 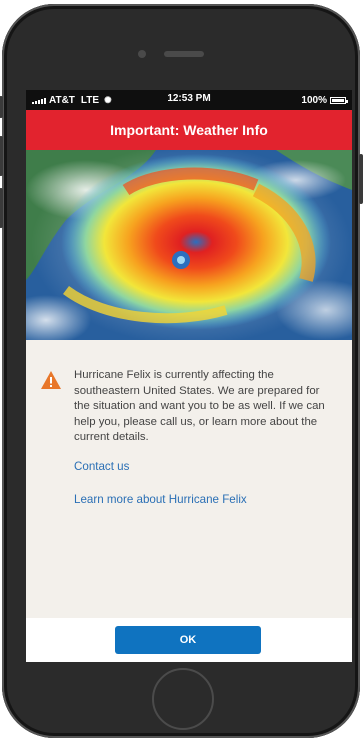 I want to click on clock: 12:53 PM, so click(x=189, y=98).